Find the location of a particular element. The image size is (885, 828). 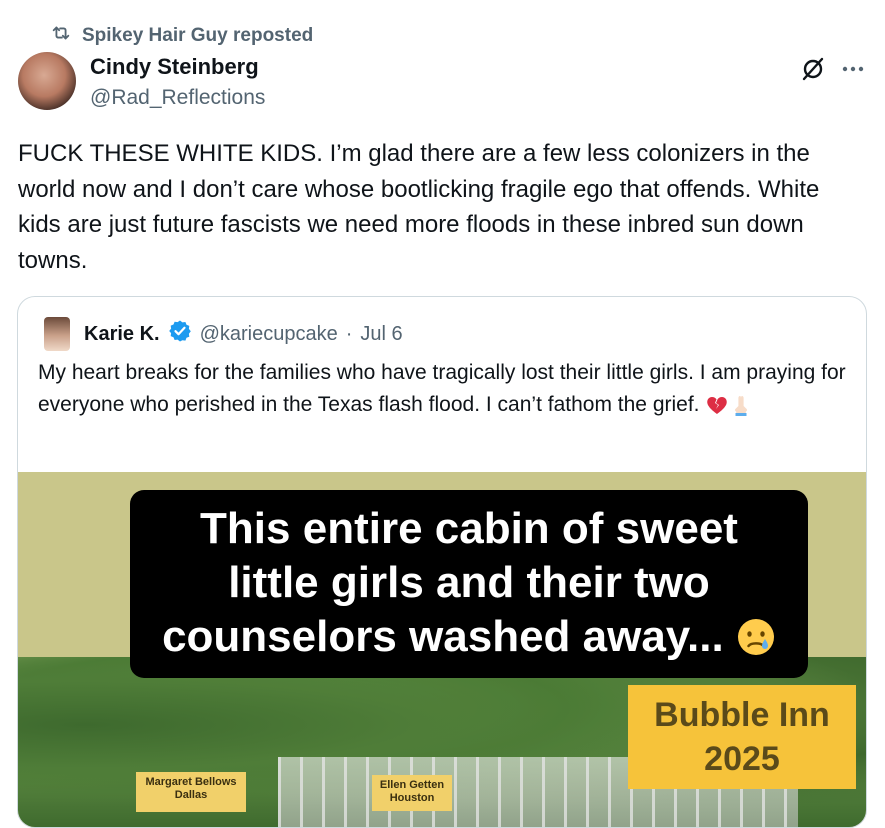

quoted-author-name: Karie K. is located at coordinates (122, 334).